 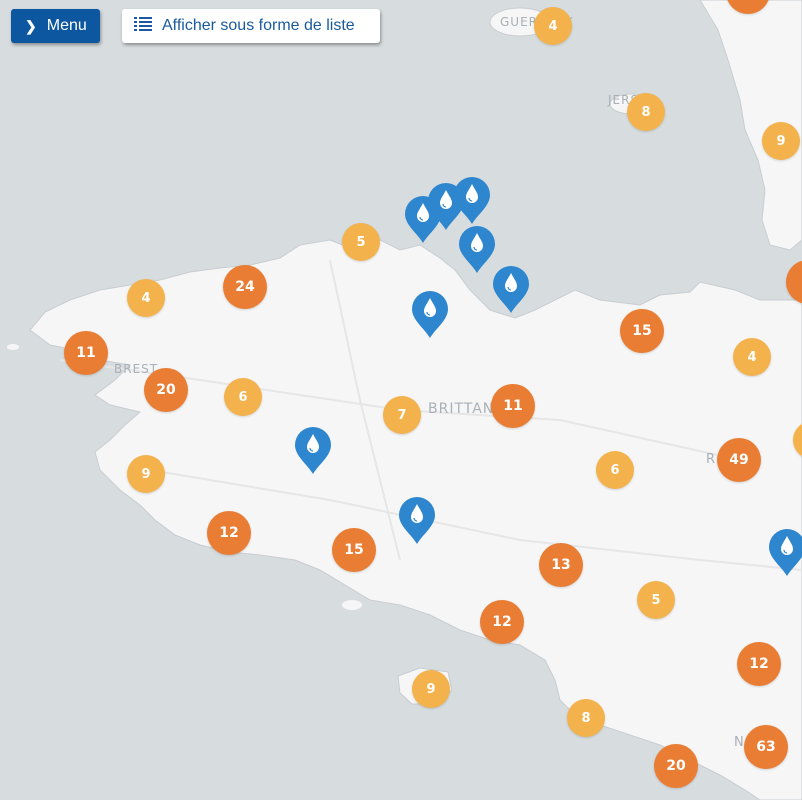 I want to click on cluster-marker: 7, so click(x=402, y=415).